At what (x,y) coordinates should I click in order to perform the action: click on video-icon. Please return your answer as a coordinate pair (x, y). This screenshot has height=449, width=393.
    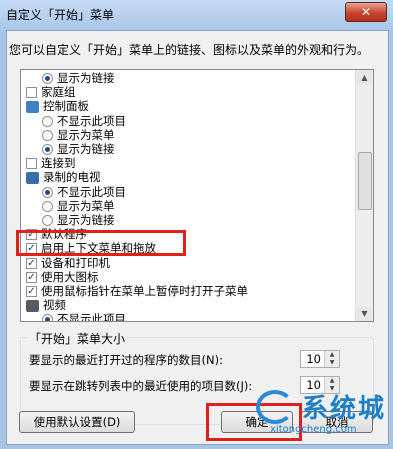
    Looking at the image, I should click on (32, 305).